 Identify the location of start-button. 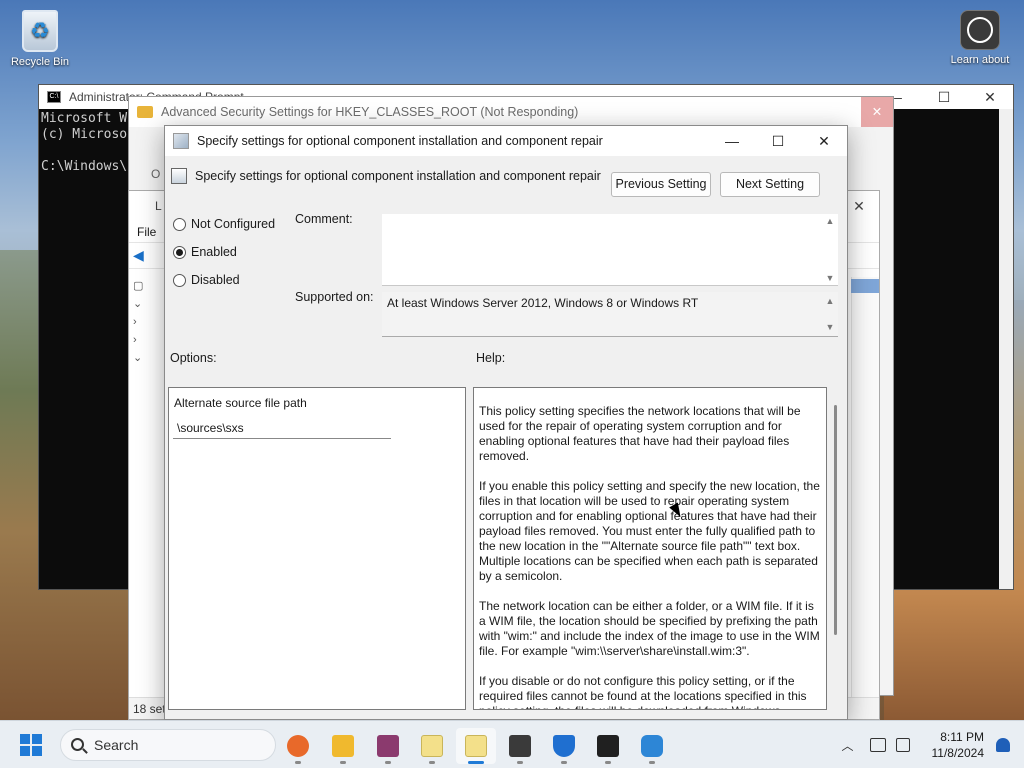
(31, 744).